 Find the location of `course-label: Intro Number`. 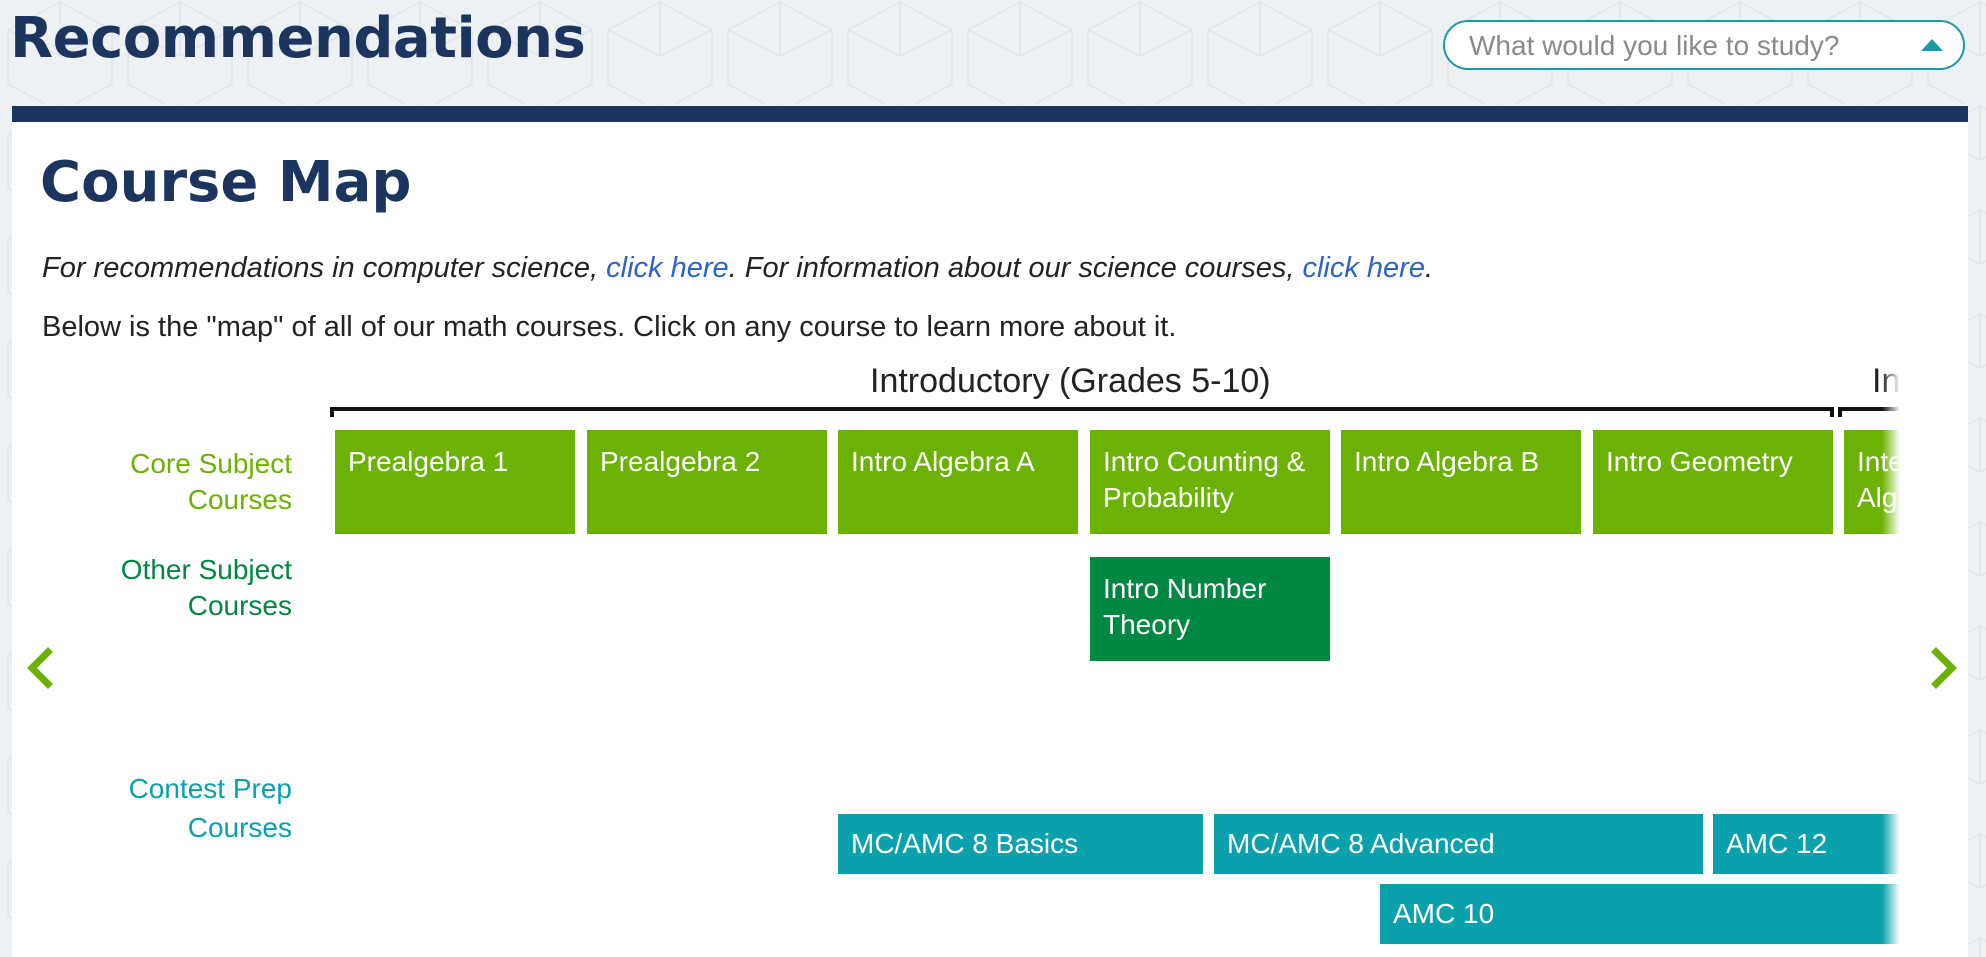

course-label: Intro Number is located at coordinates (1185, 588).